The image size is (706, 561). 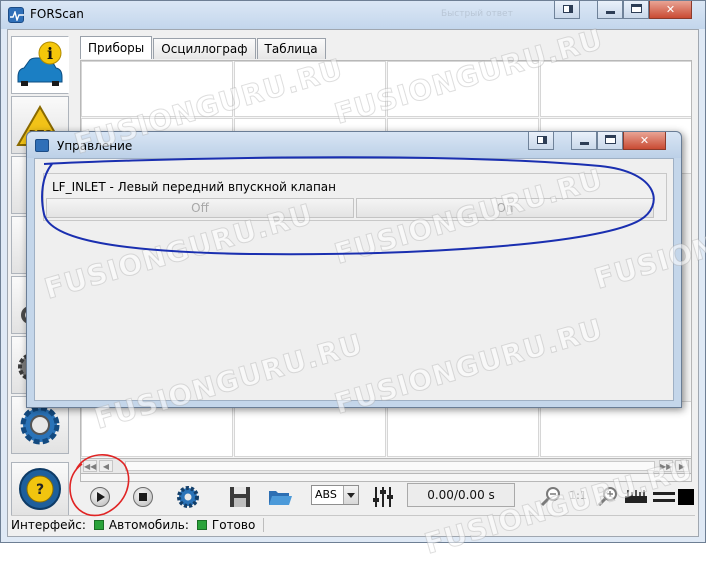 What do you see at coordinates (264, 525) in the screenshot?
I see `status-divider` at bounding box center [264, 525].